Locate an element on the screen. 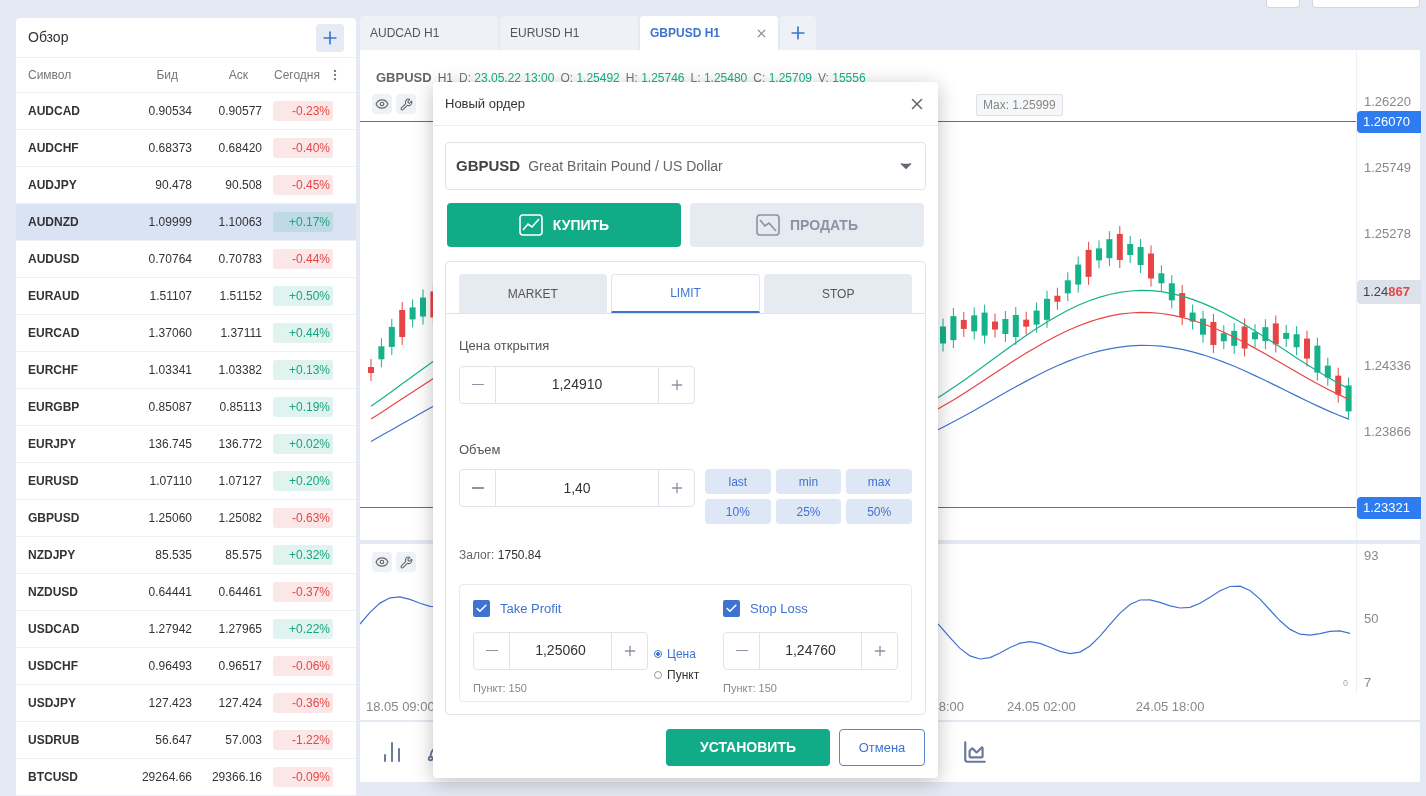 This screenshot has height=796, width=1426. oscillator-tick: 50 is located at coordinates (1372, 619).